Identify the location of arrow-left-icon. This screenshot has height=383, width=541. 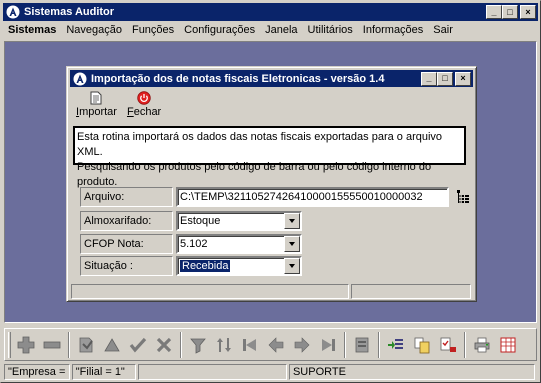
(276, 344).